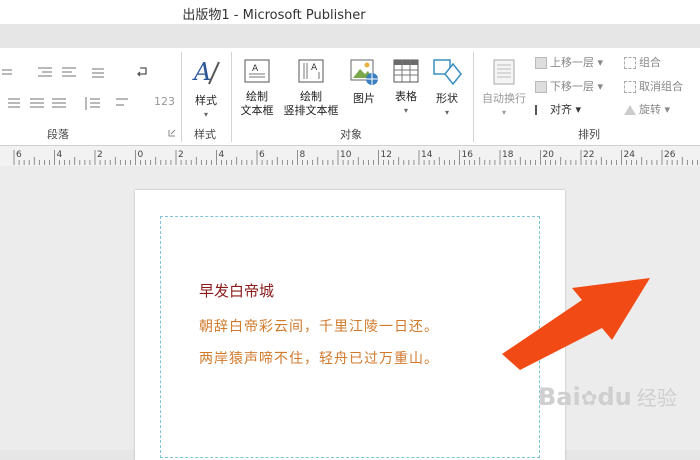  Describe the element at coordinates (630, 87) in the screenshot. I see `ungroup-icon` at that location.